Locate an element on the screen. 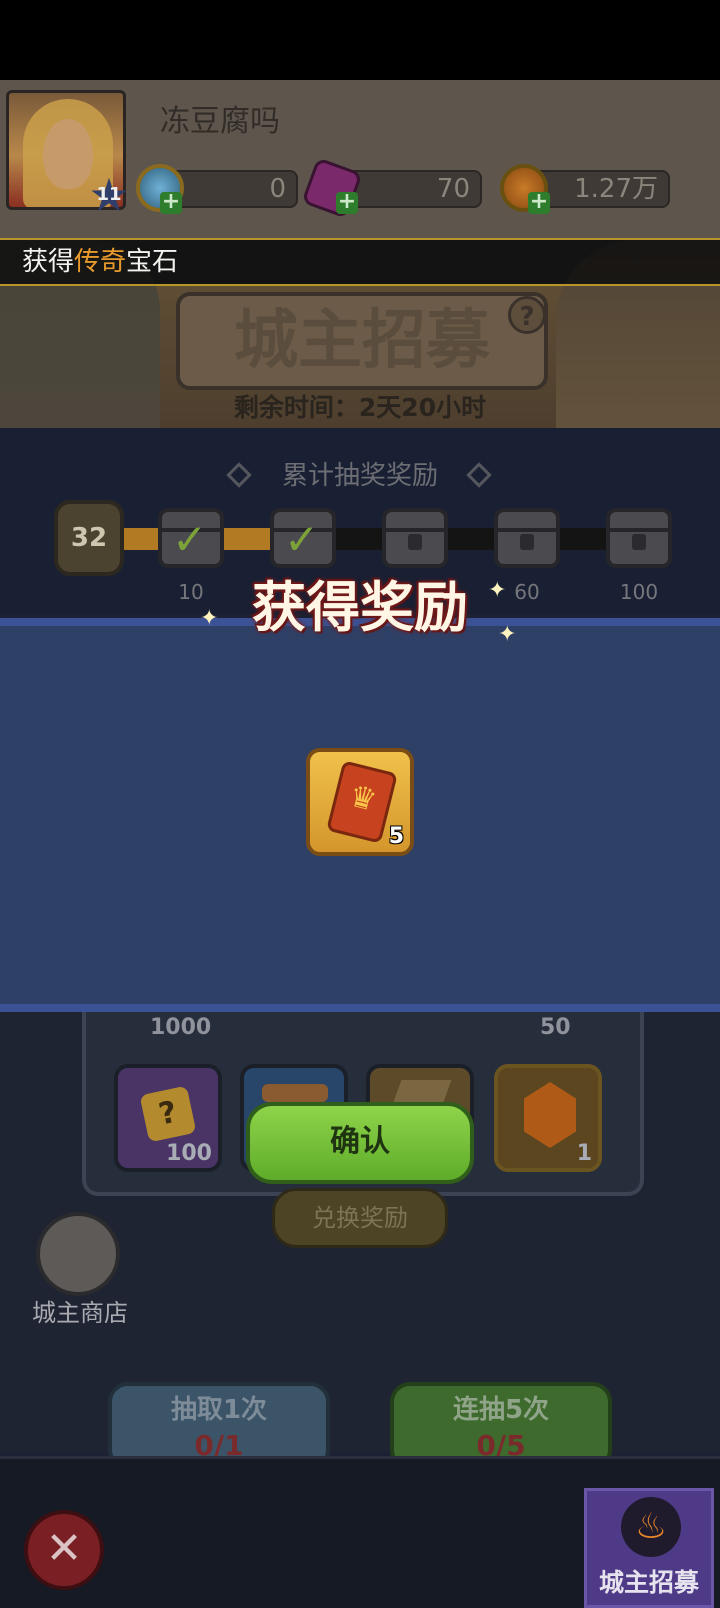 Image resolution: width=720 pixels, height=1608 pixels. cumulative-title: 累计抽奖奖励 is located at coordinates (359, 476).